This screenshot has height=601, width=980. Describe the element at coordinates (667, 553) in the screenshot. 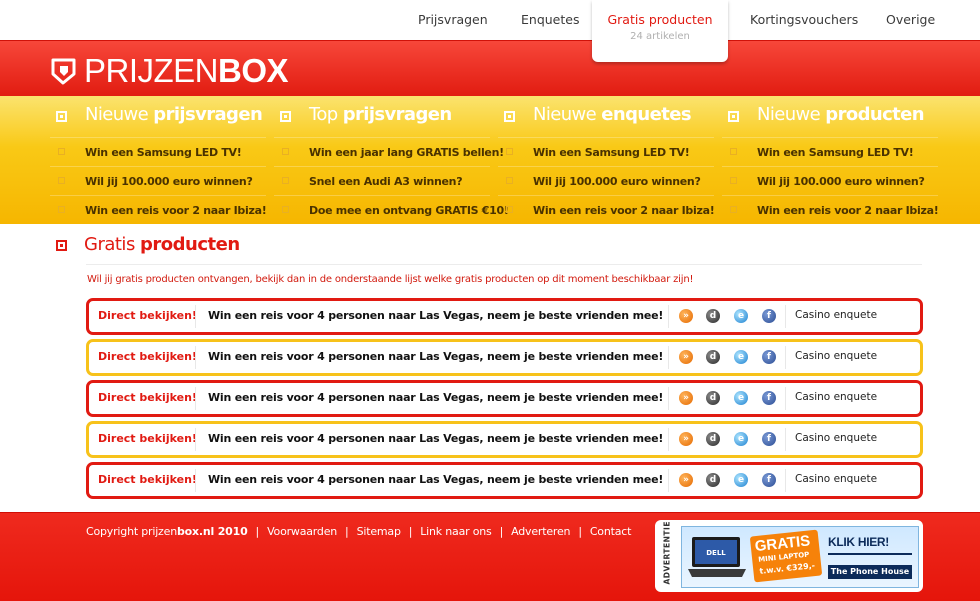

I see `ad-label: ADVERTENTIE` at that location.